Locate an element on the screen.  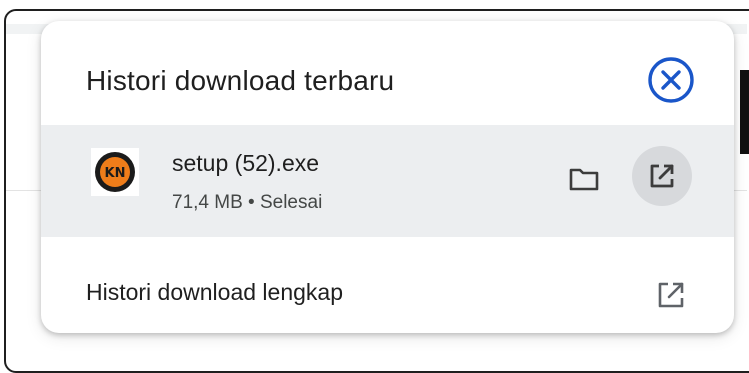
page-dark-element is located at coordinates (744, 112).